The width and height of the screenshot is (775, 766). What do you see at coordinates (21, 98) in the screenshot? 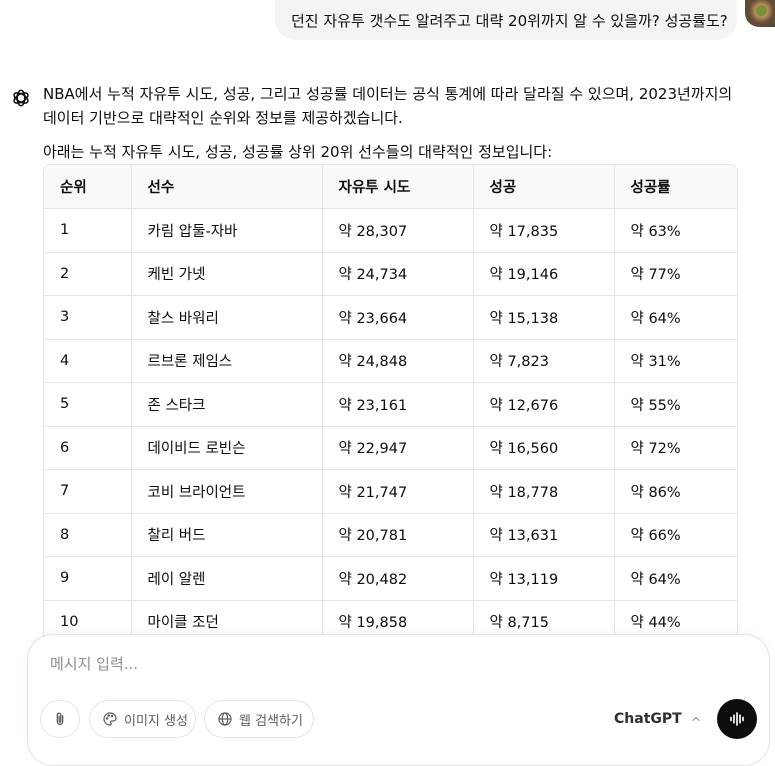
I see `openai-logo-icon` at bounding box center [21, 98].